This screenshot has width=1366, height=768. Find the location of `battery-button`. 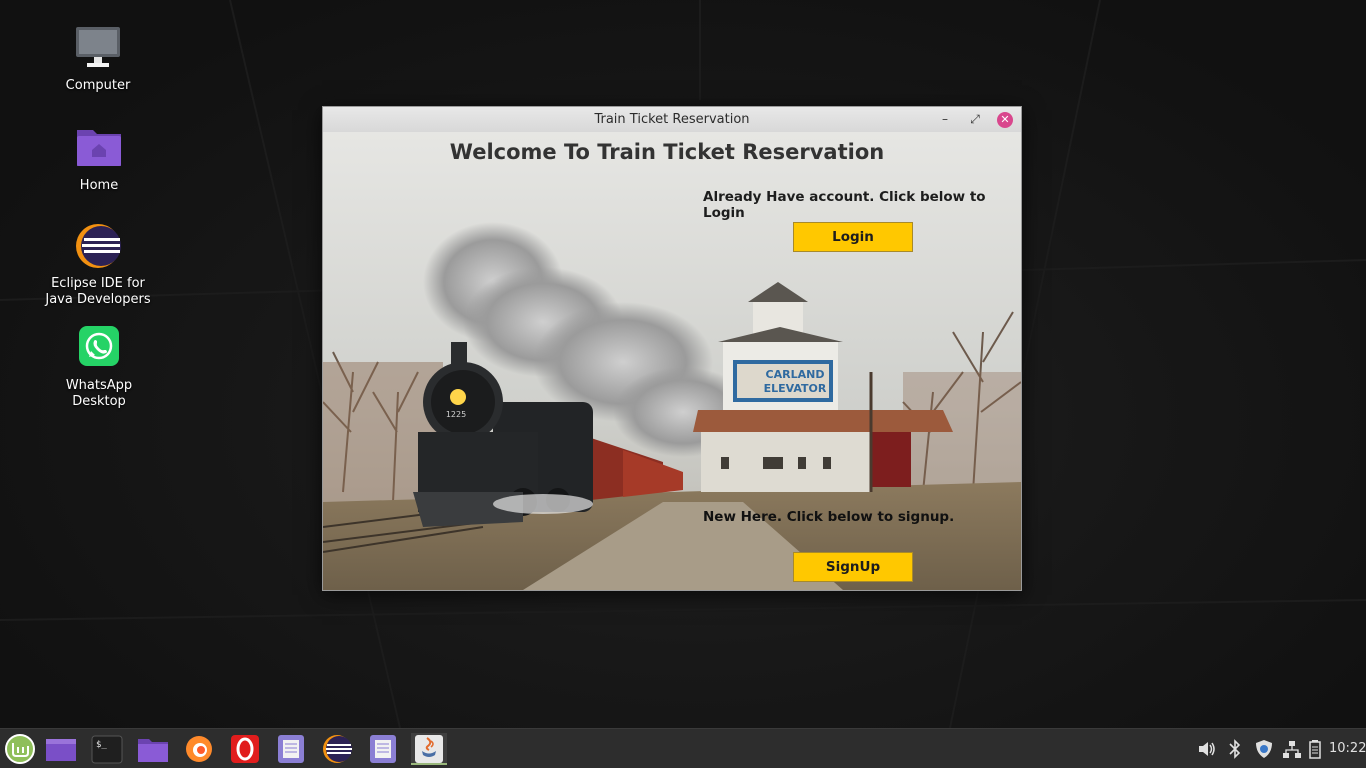

battery-button is located at coordinates (1315, 748).